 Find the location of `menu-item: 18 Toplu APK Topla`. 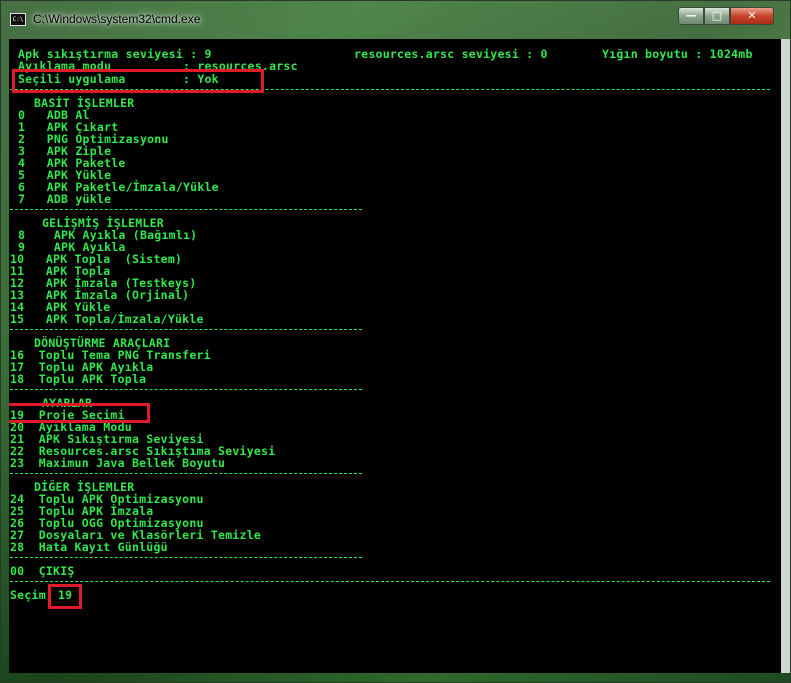

menu-item: 18 Toplu APK Topla is located at coordinates (78, 379).